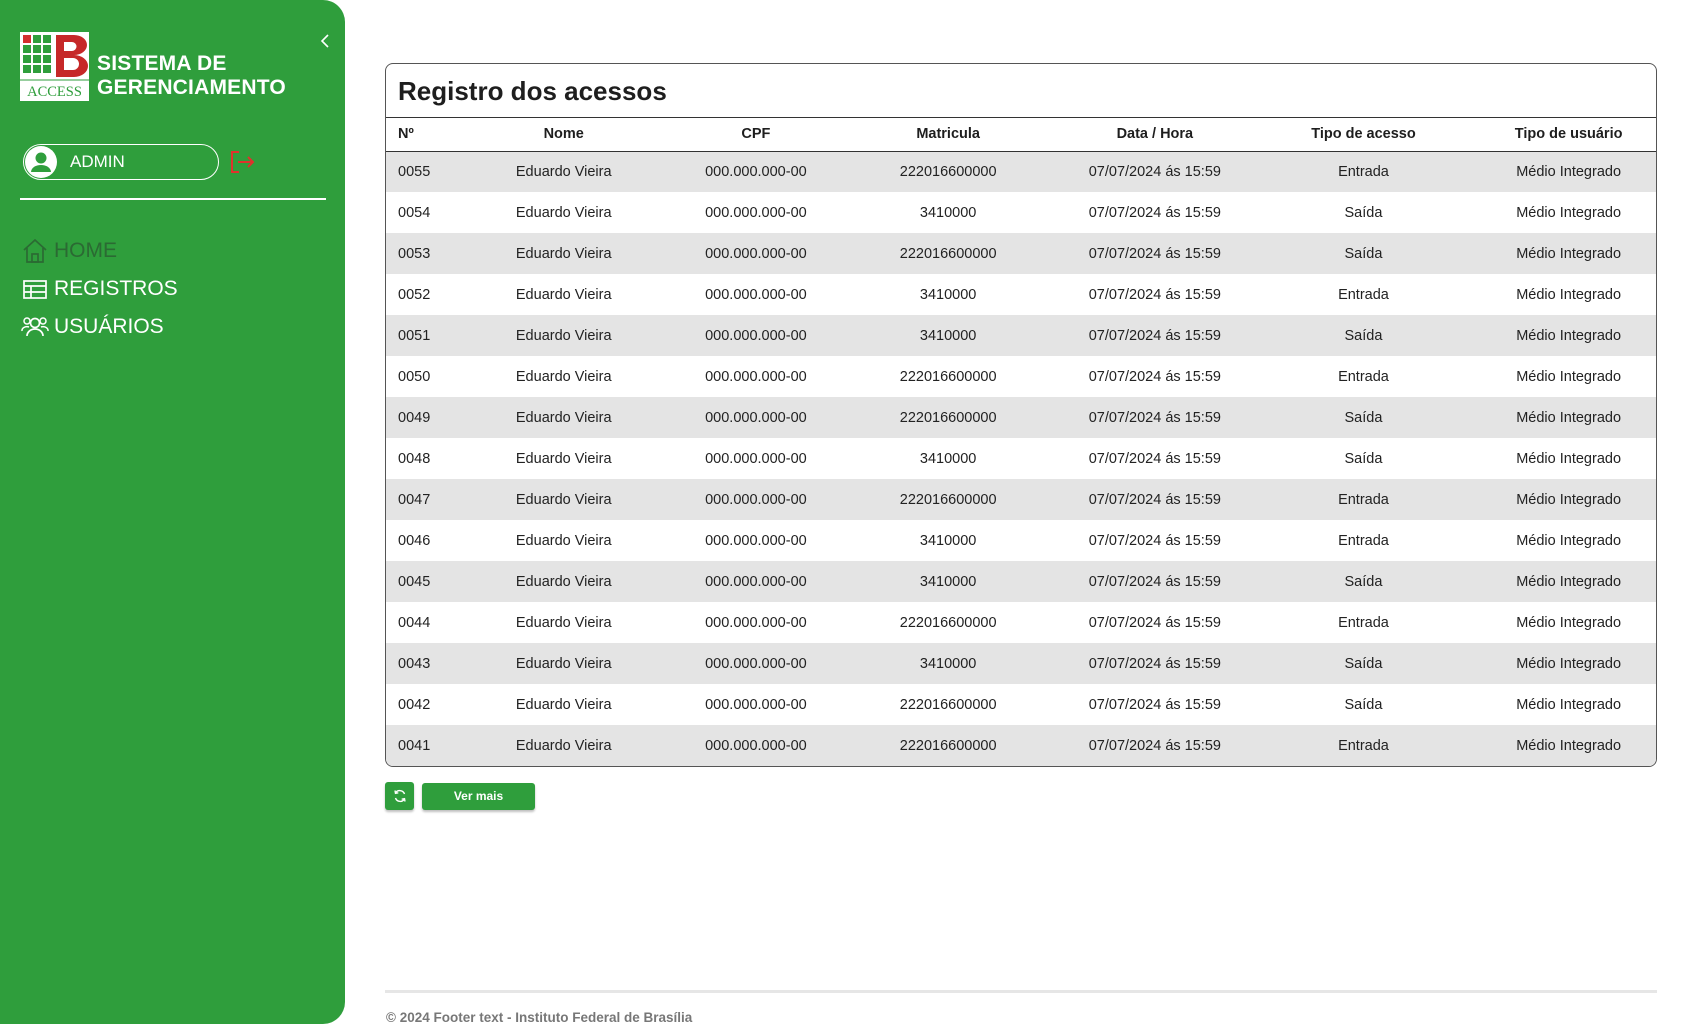 Image resolution: width=1695 pixels, height=1025 pixels. I want to click on chevron-left-icon, so click(325, 41).